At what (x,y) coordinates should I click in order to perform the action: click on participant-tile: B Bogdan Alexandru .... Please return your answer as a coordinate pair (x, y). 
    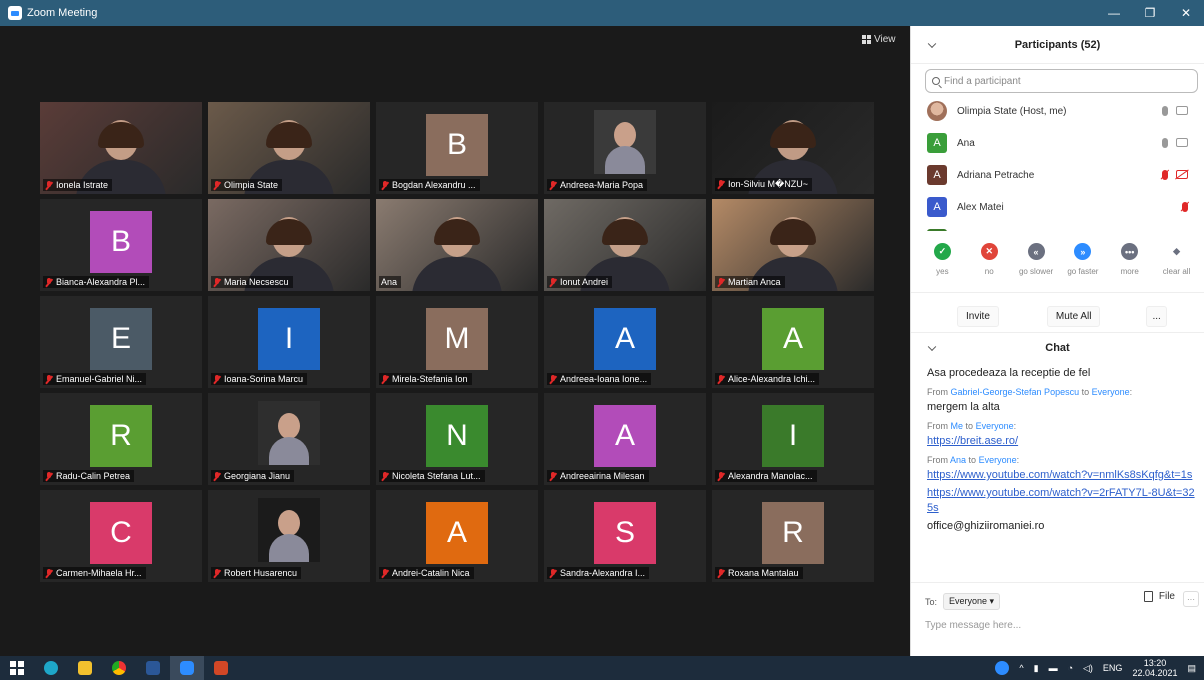
    Looking at the image, I should click on (457, 148).